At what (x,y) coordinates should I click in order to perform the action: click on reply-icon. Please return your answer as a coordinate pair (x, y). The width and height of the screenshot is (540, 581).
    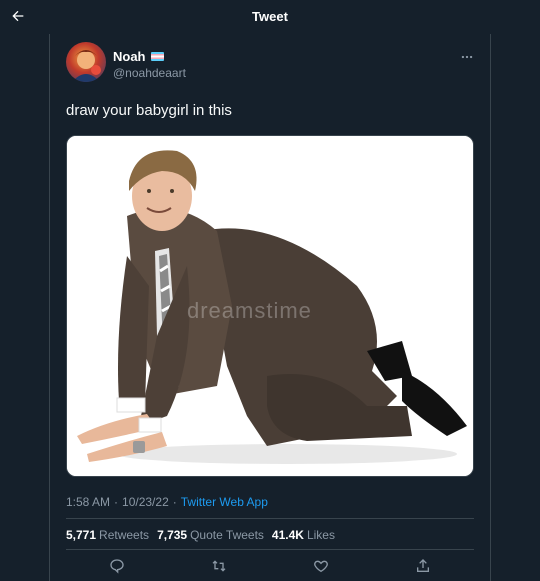
    Looking at the image, I should click on (117, 566).